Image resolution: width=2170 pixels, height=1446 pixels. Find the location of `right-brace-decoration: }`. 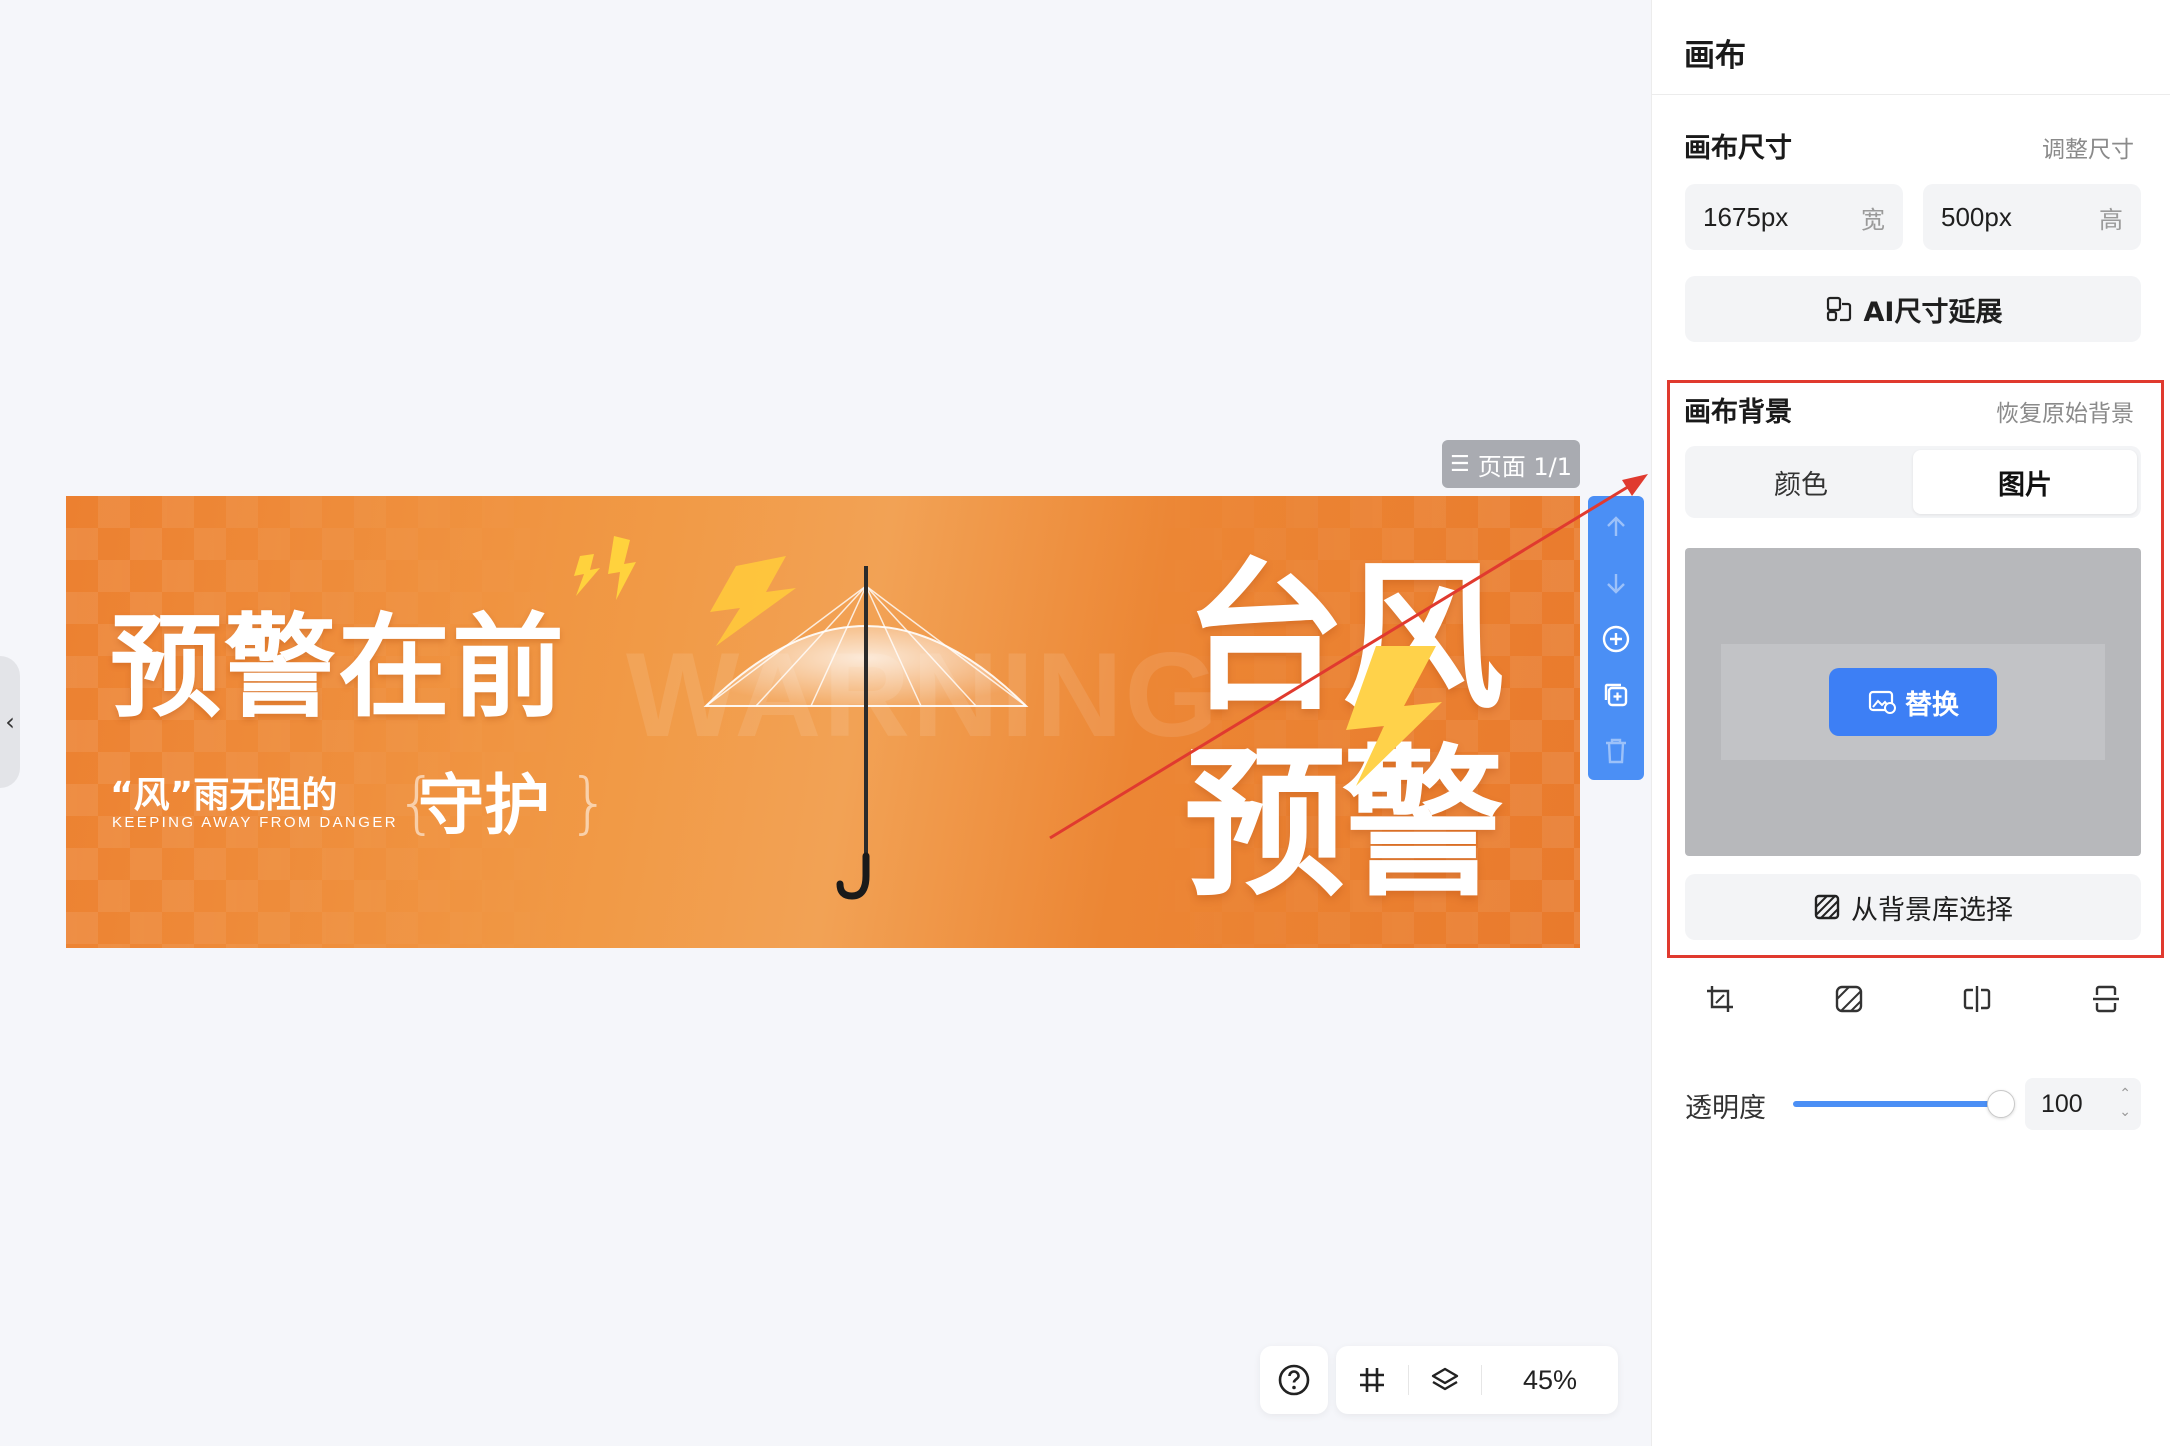

right-brace-decoration: } is located at coordinates (589, 802).